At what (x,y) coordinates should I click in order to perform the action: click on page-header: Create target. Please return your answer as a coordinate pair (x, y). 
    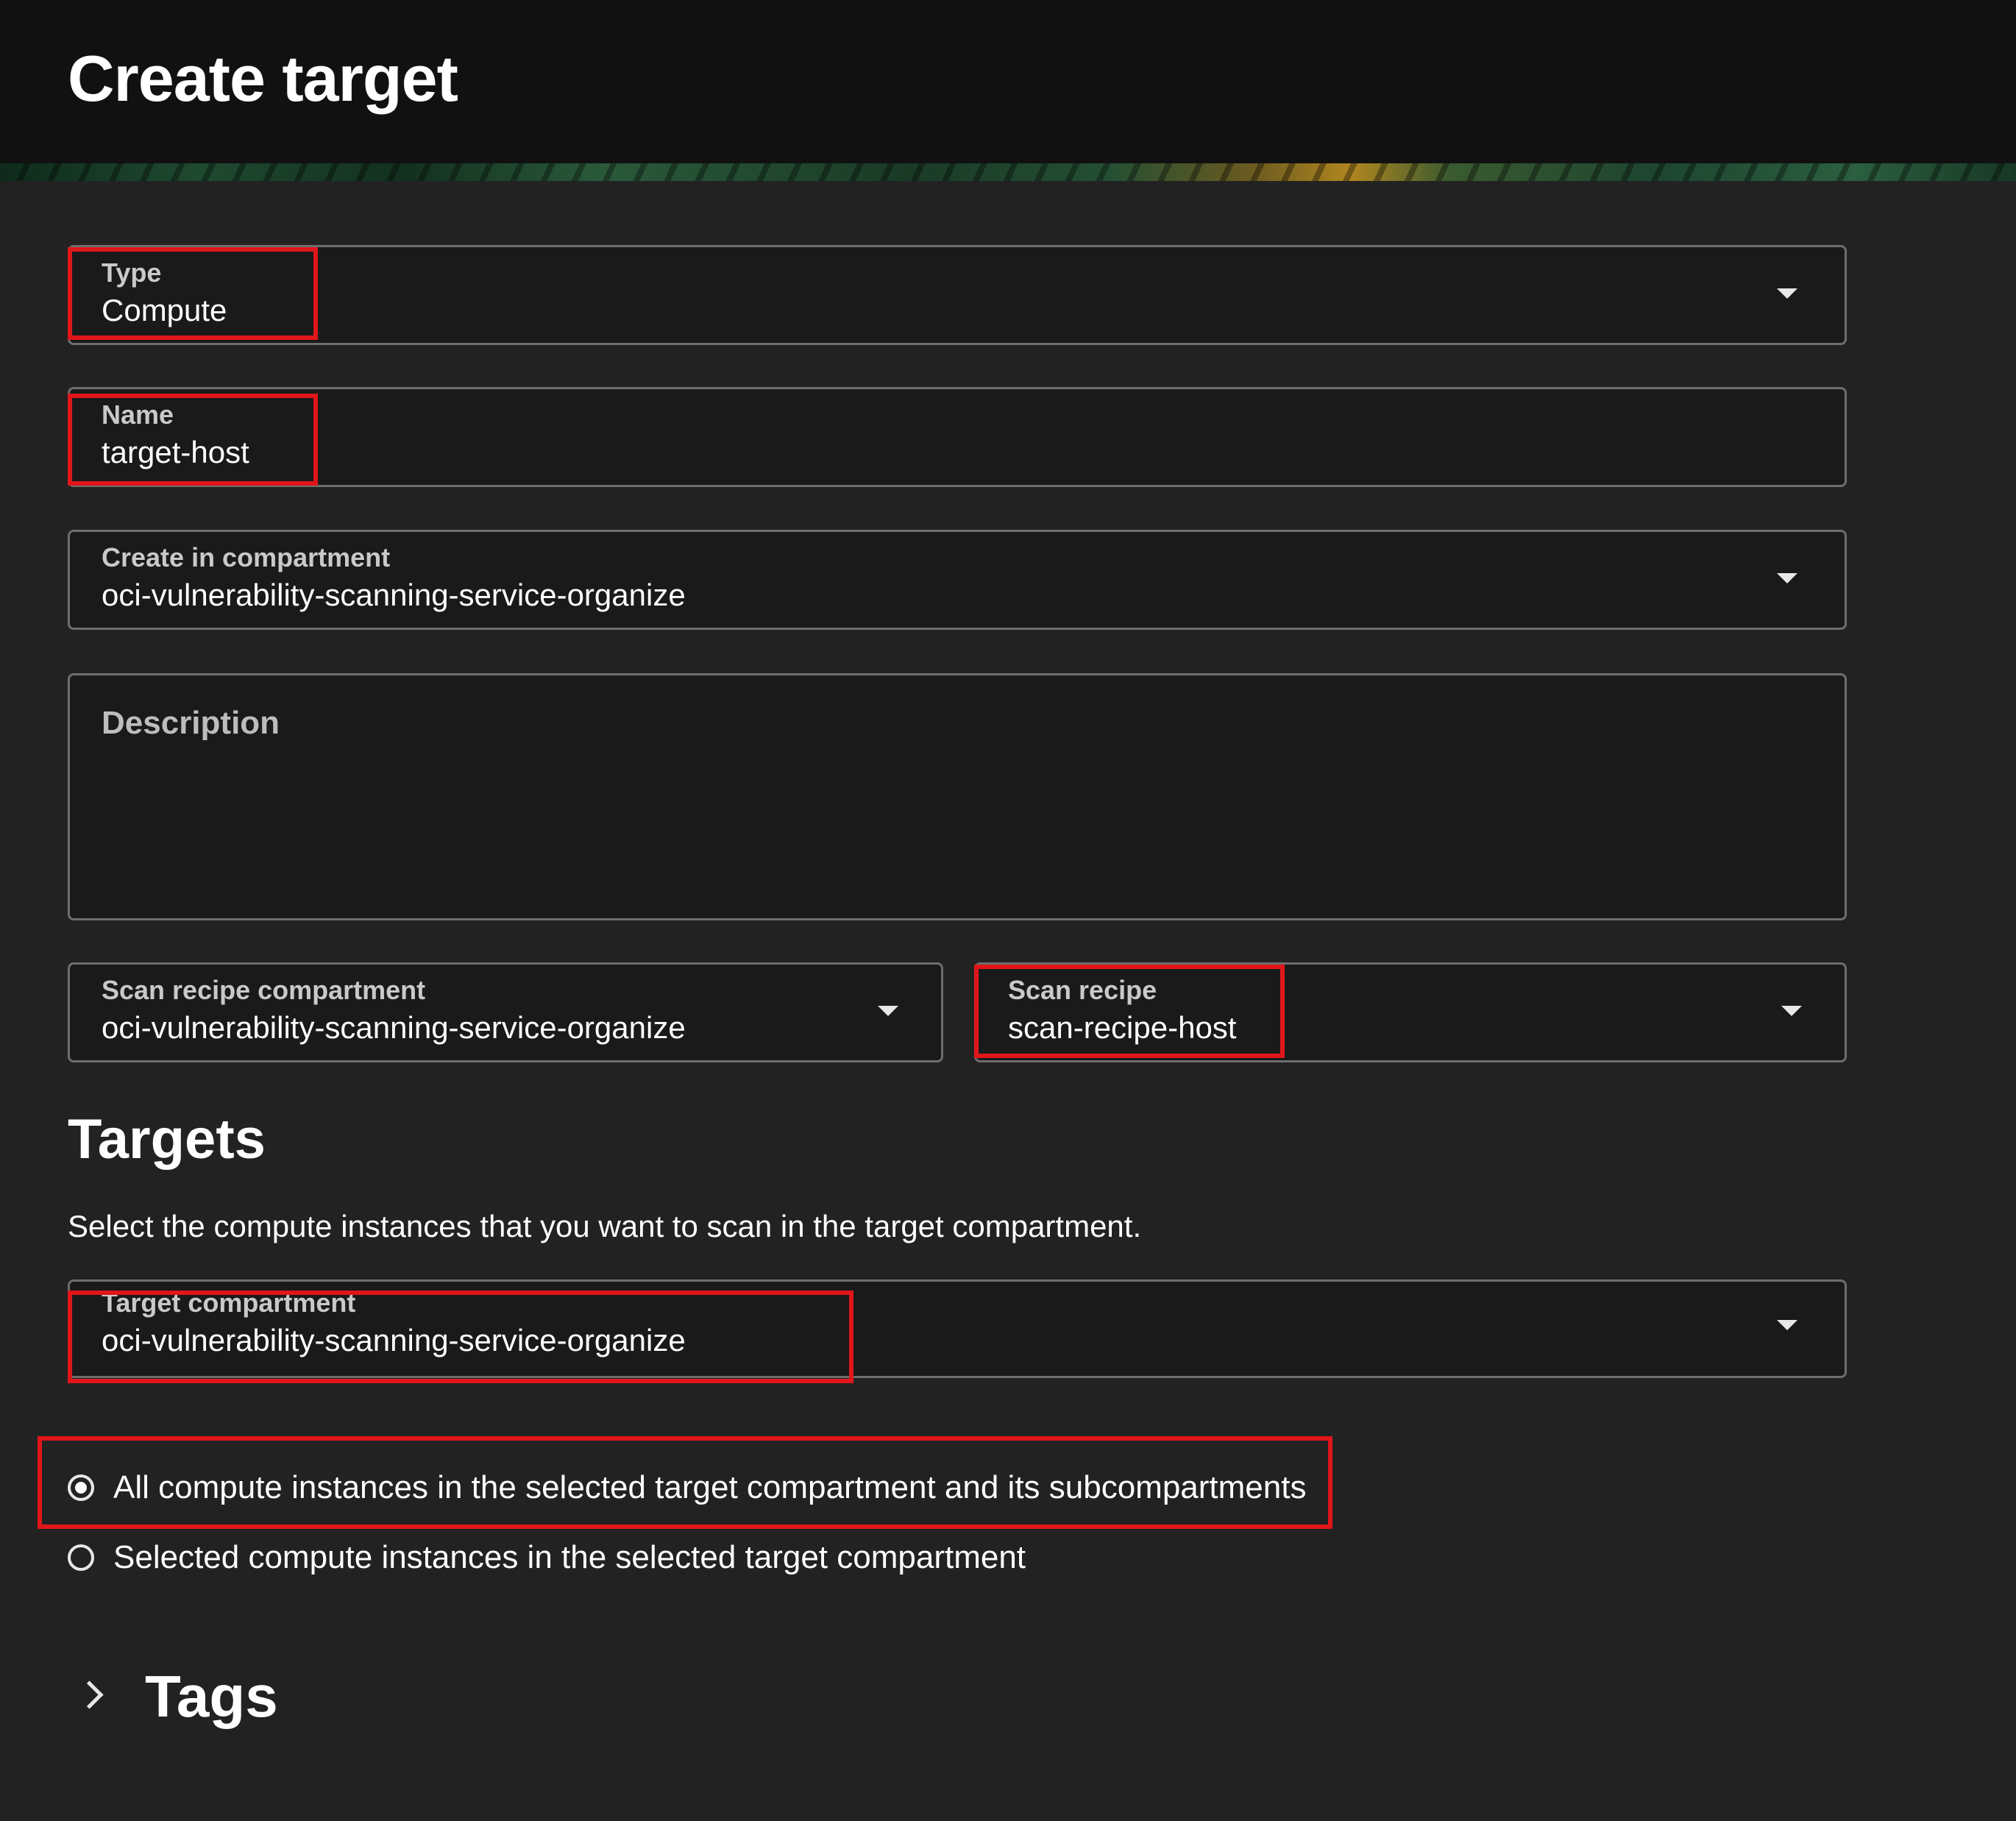
    Looking at the image, I should click on (1008, 81).